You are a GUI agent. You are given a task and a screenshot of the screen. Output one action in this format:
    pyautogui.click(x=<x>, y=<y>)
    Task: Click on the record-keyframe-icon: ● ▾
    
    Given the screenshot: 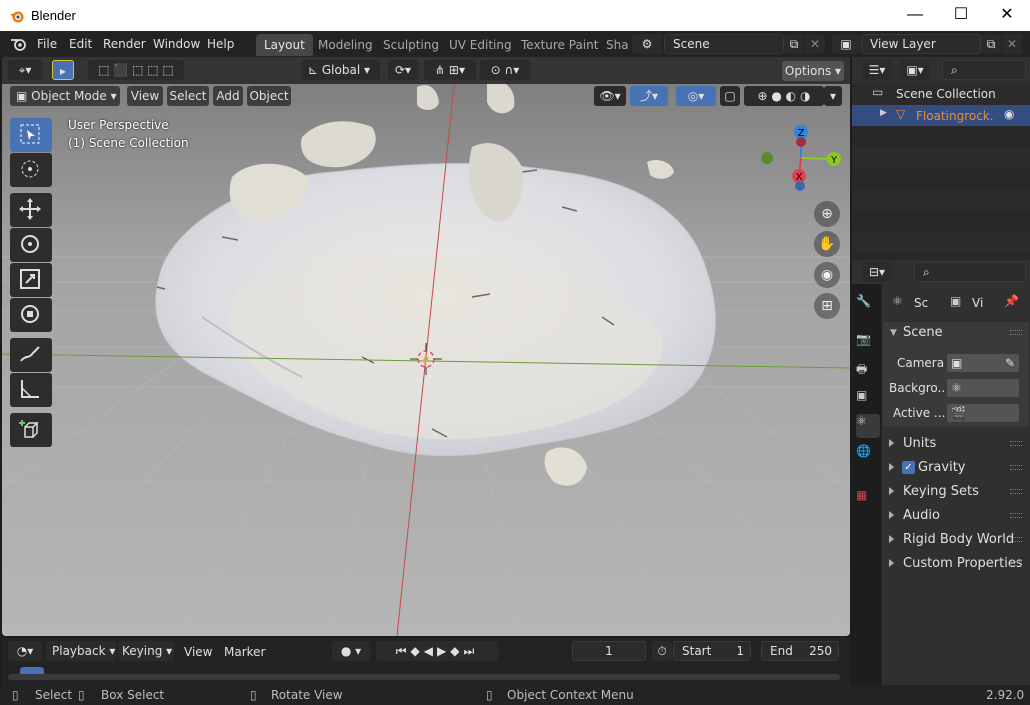 What is the action you would take?
    pyautogui.click(x=351, y=651)
    